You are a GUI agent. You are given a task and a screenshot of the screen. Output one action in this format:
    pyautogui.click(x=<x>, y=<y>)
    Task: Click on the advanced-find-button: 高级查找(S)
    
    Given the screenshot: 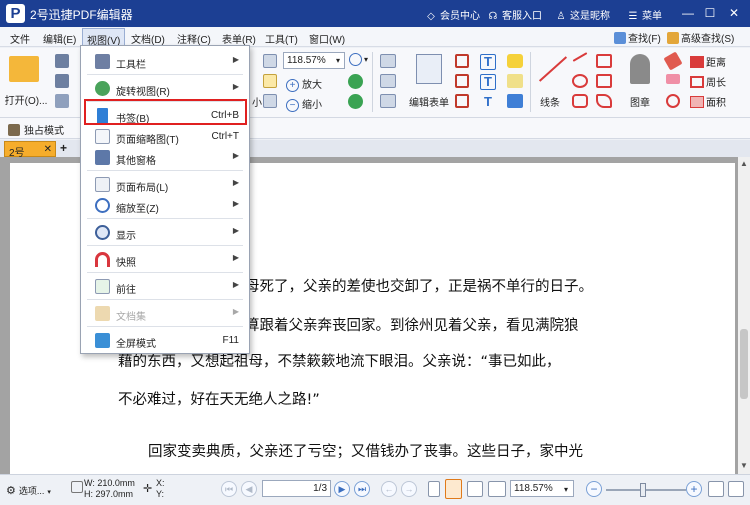 What is the action you would take?
    pyautogui.click(x=700, y=38)
    